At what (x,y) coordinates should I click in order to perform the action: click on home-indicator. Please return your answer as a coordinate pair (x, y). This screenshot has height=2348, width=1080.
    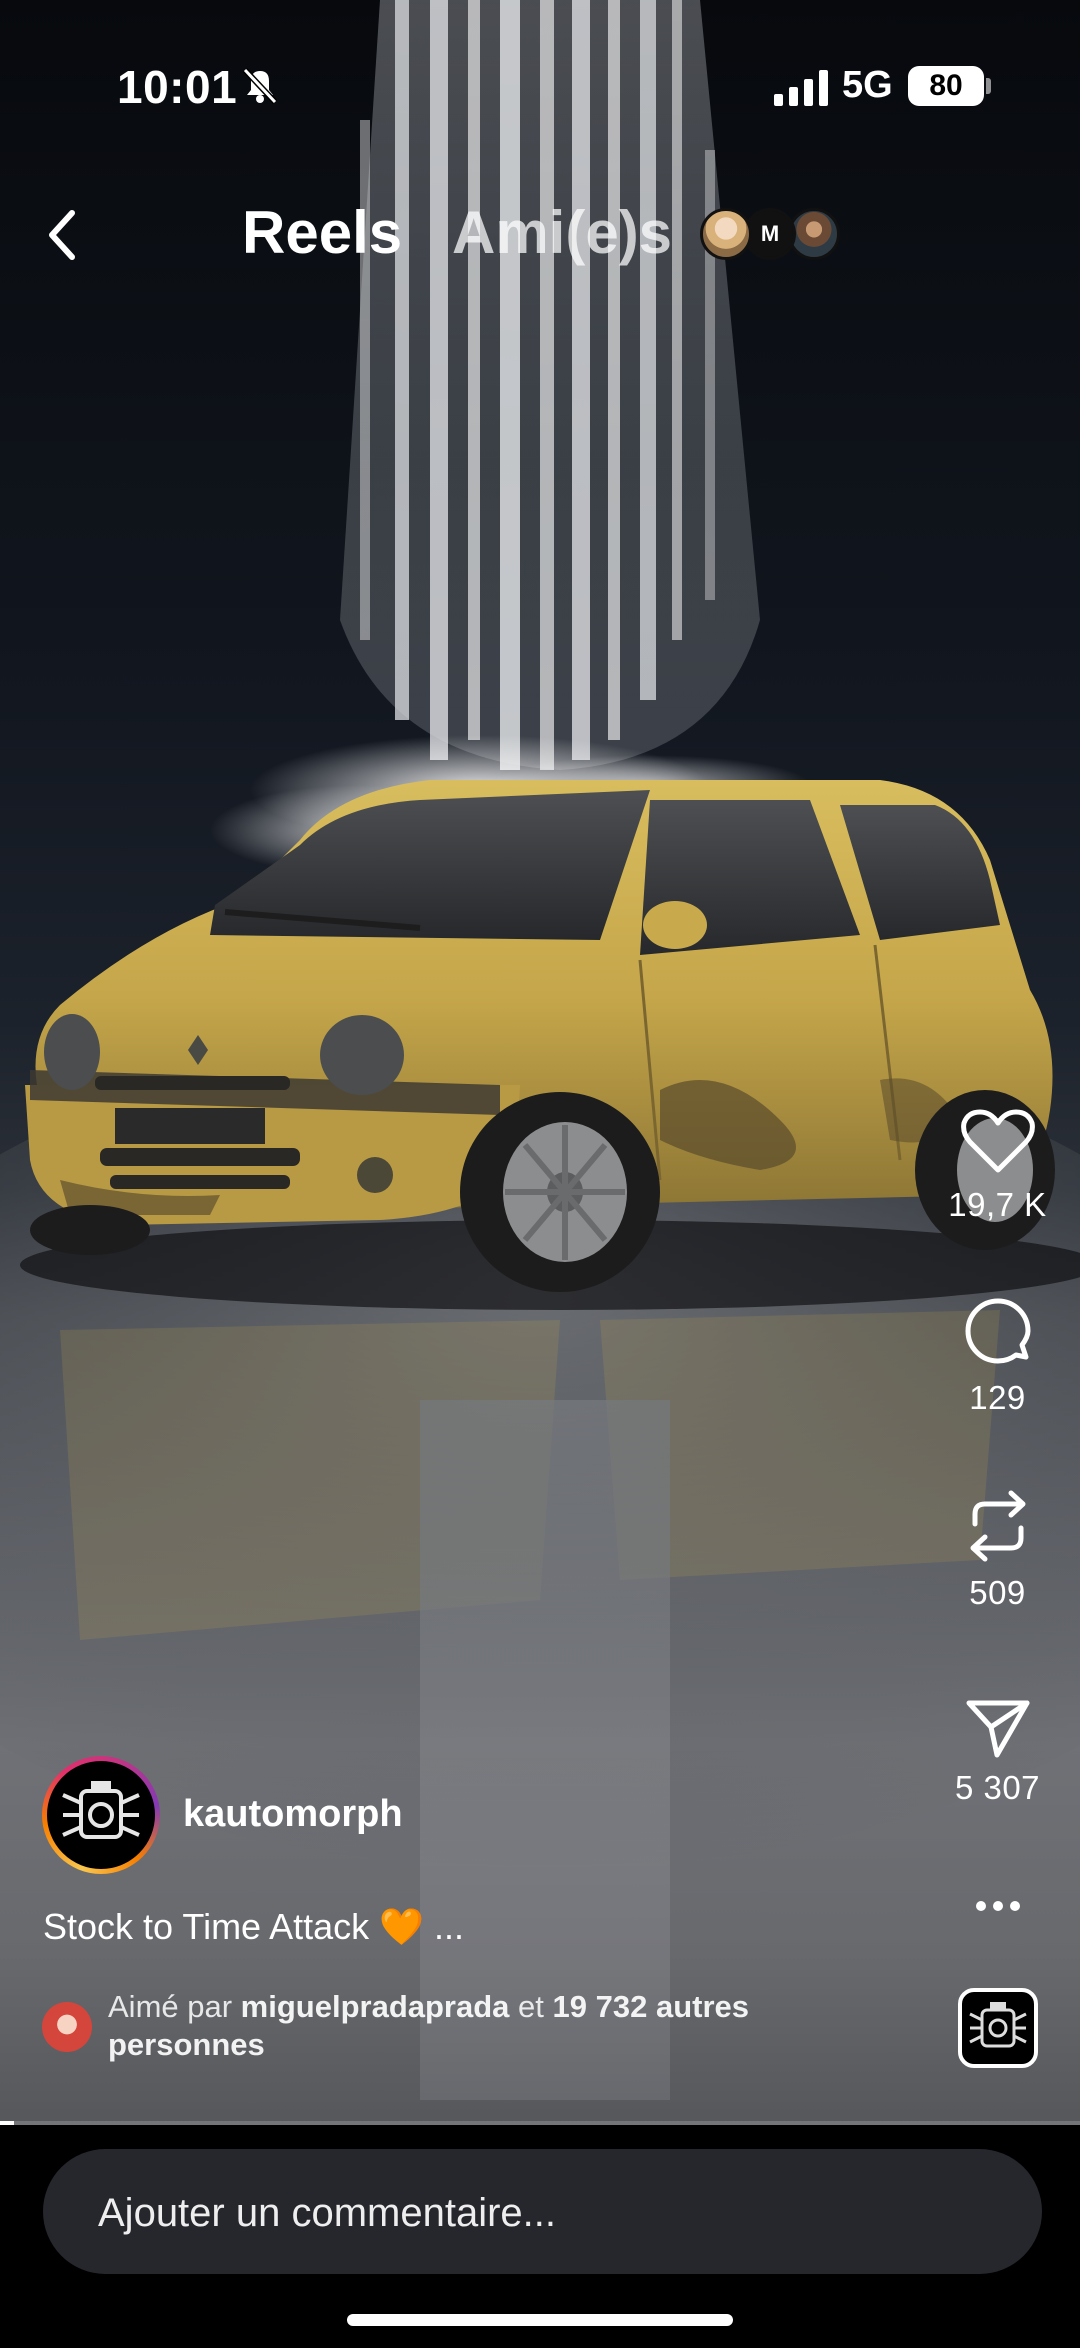
    Looking at the image, I should click on (540, 2320).